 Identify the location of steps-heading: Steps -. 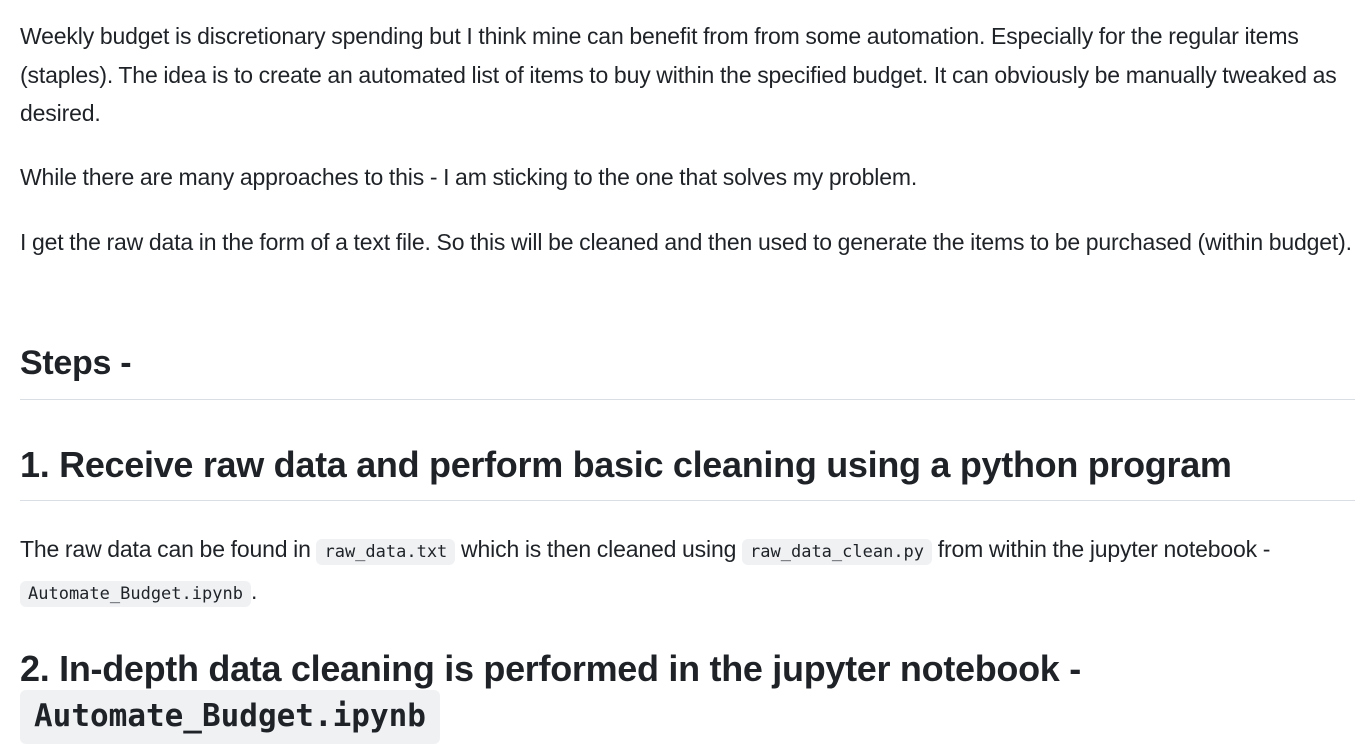
(76, 363).